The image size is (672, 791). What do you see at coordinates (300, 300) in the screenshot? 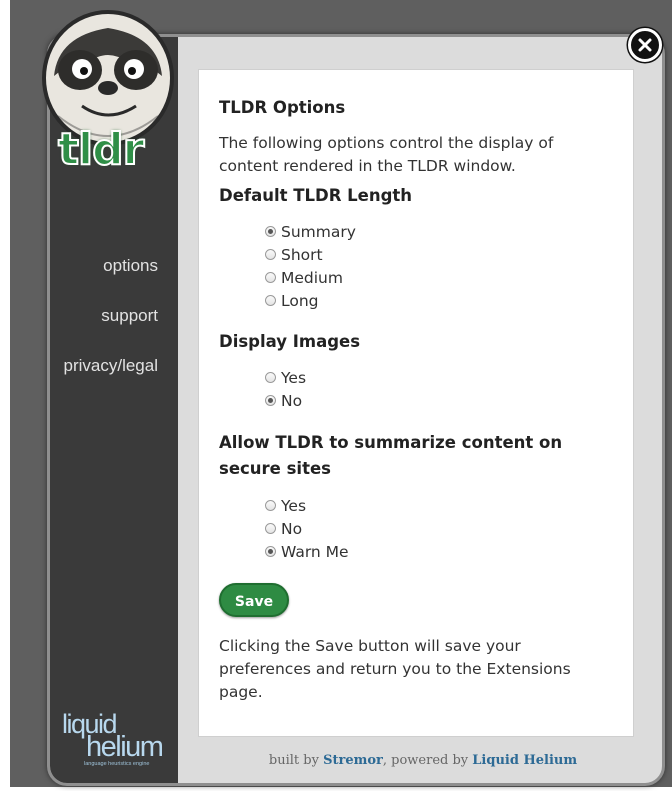
I see `radio-label: Long` at bounding box center [300, 300].